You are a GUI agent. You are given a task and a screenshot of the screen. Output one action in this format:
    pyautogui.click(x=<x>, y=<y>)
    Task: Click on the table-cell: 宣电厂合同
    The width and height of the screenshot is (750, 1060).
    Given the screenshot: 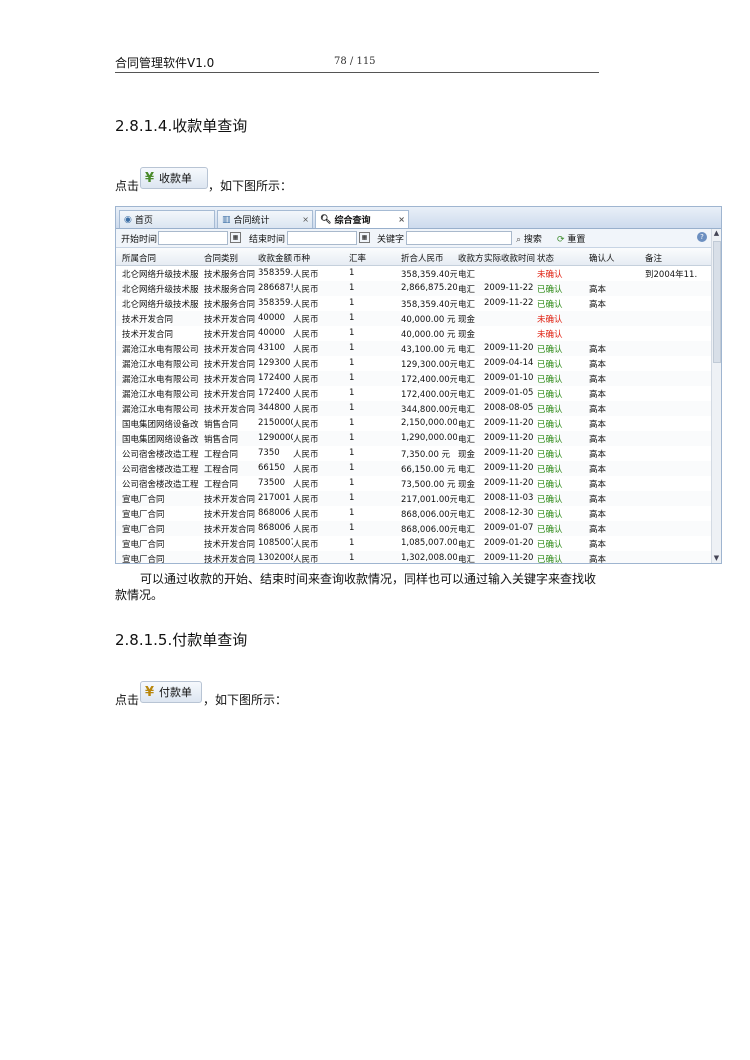 What is the action you would take?
    pyautogui.click(x=143, y=530)
    